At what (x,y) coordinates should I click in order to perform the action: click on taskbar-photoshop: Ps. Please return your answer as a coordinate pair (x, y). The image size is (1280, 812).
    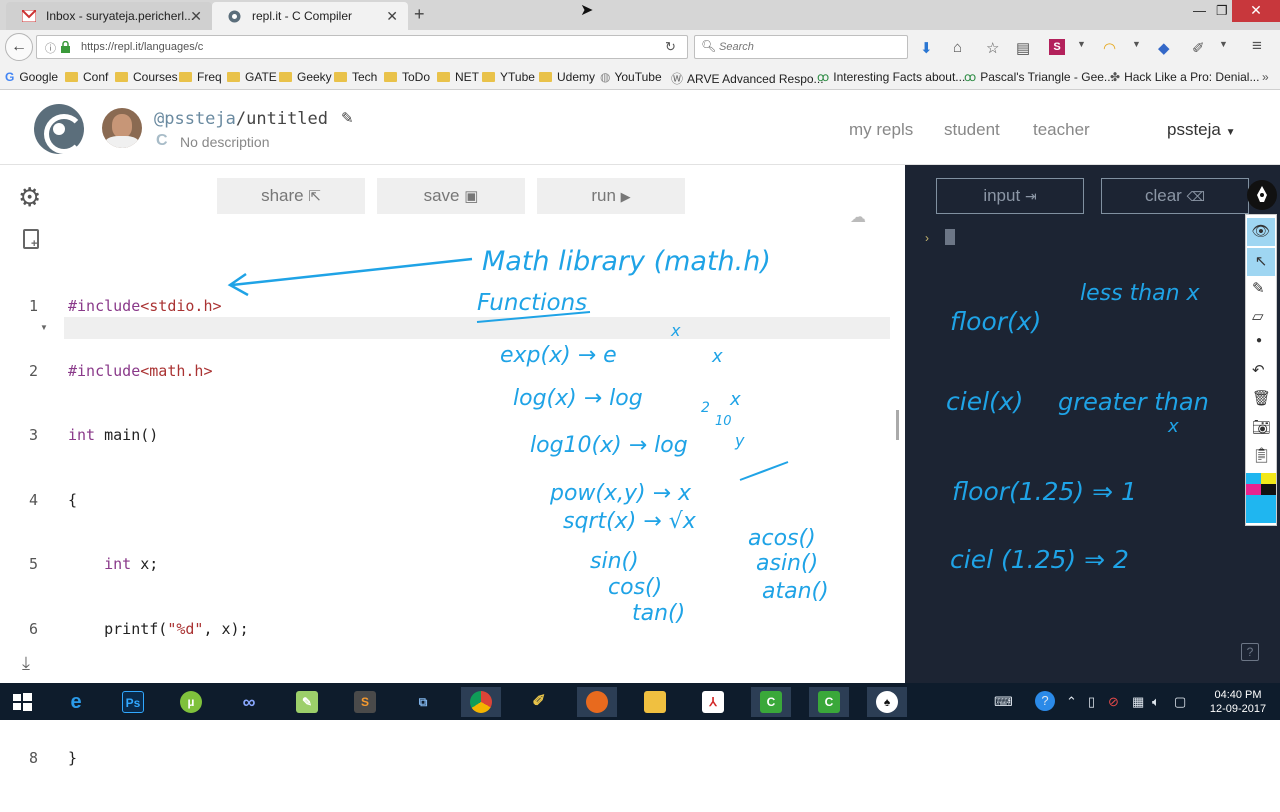
    Looking at the image, I should click on (133, 702).